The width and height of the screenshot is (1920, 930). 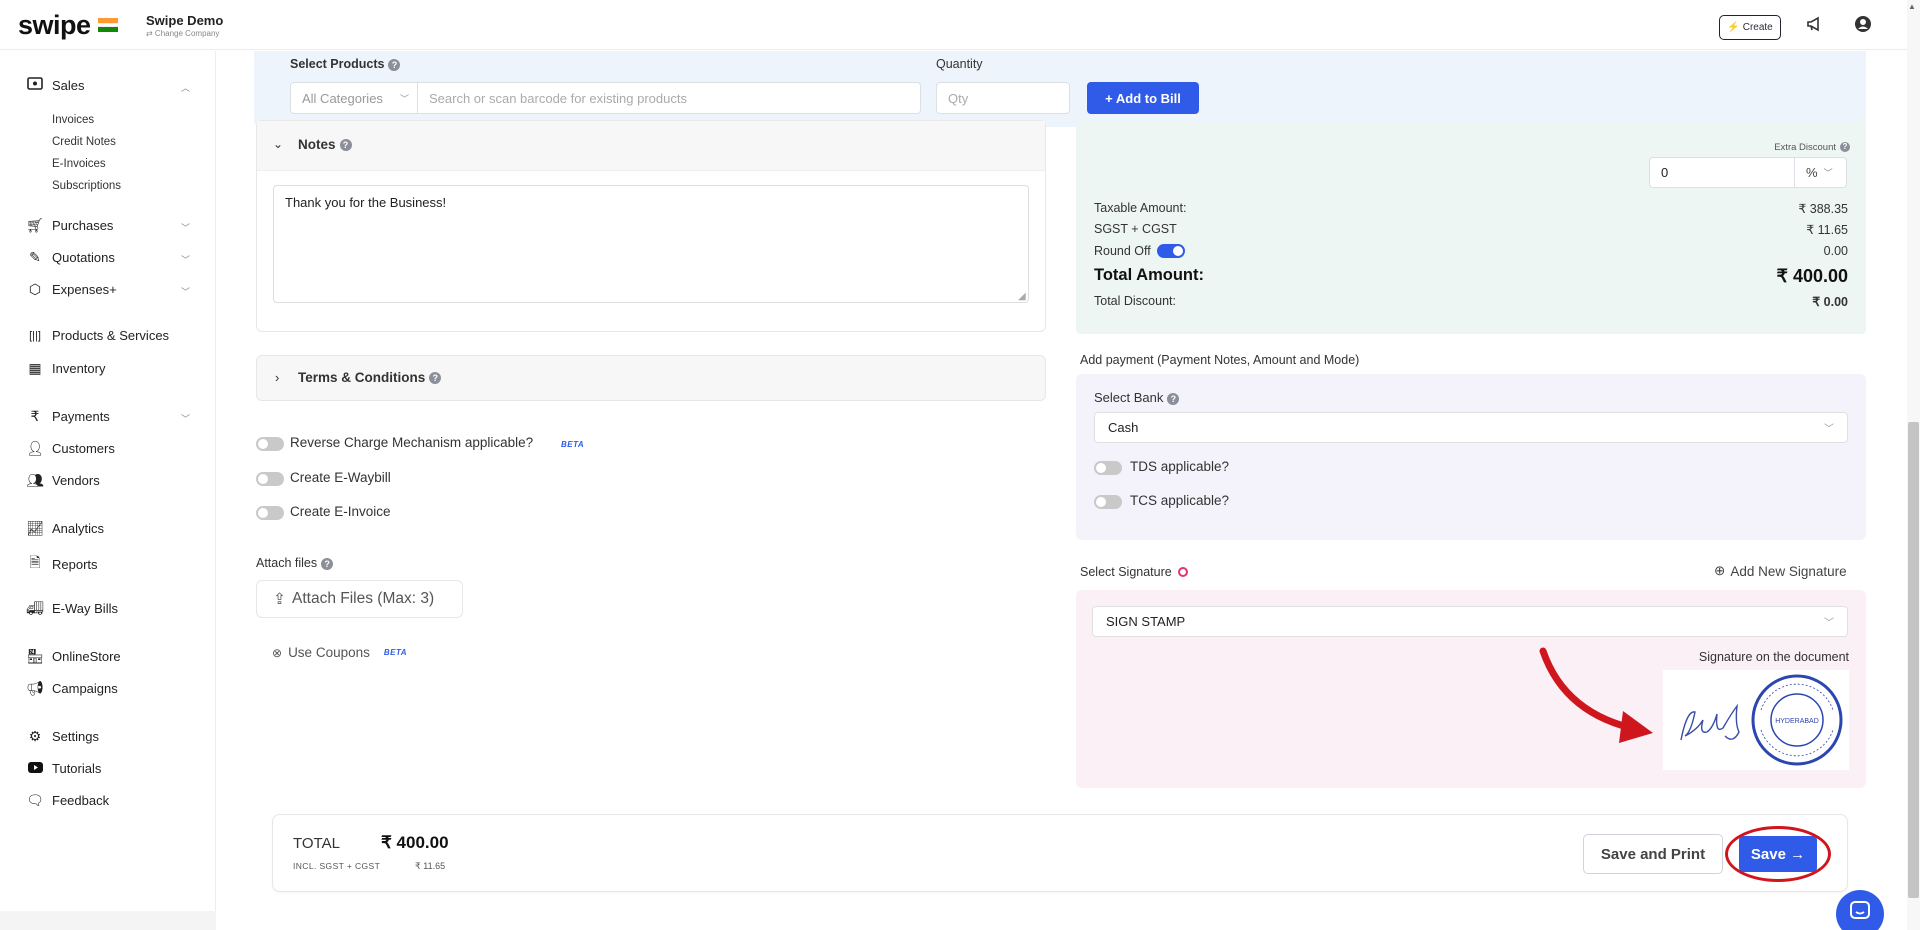 What do you see at coordinates (54, 25) in the screenshot?
I see `swipe-logo: swipe` at bounding box center [54, 25].